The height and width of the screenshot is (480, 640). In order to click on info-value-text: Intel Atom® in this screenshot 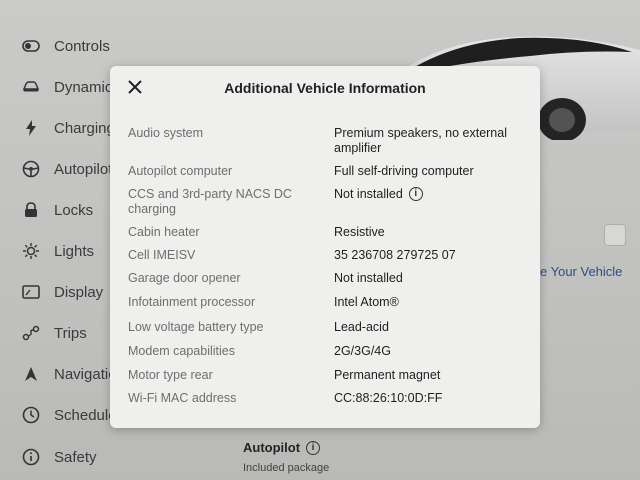, I will do `click(366, 302)`.